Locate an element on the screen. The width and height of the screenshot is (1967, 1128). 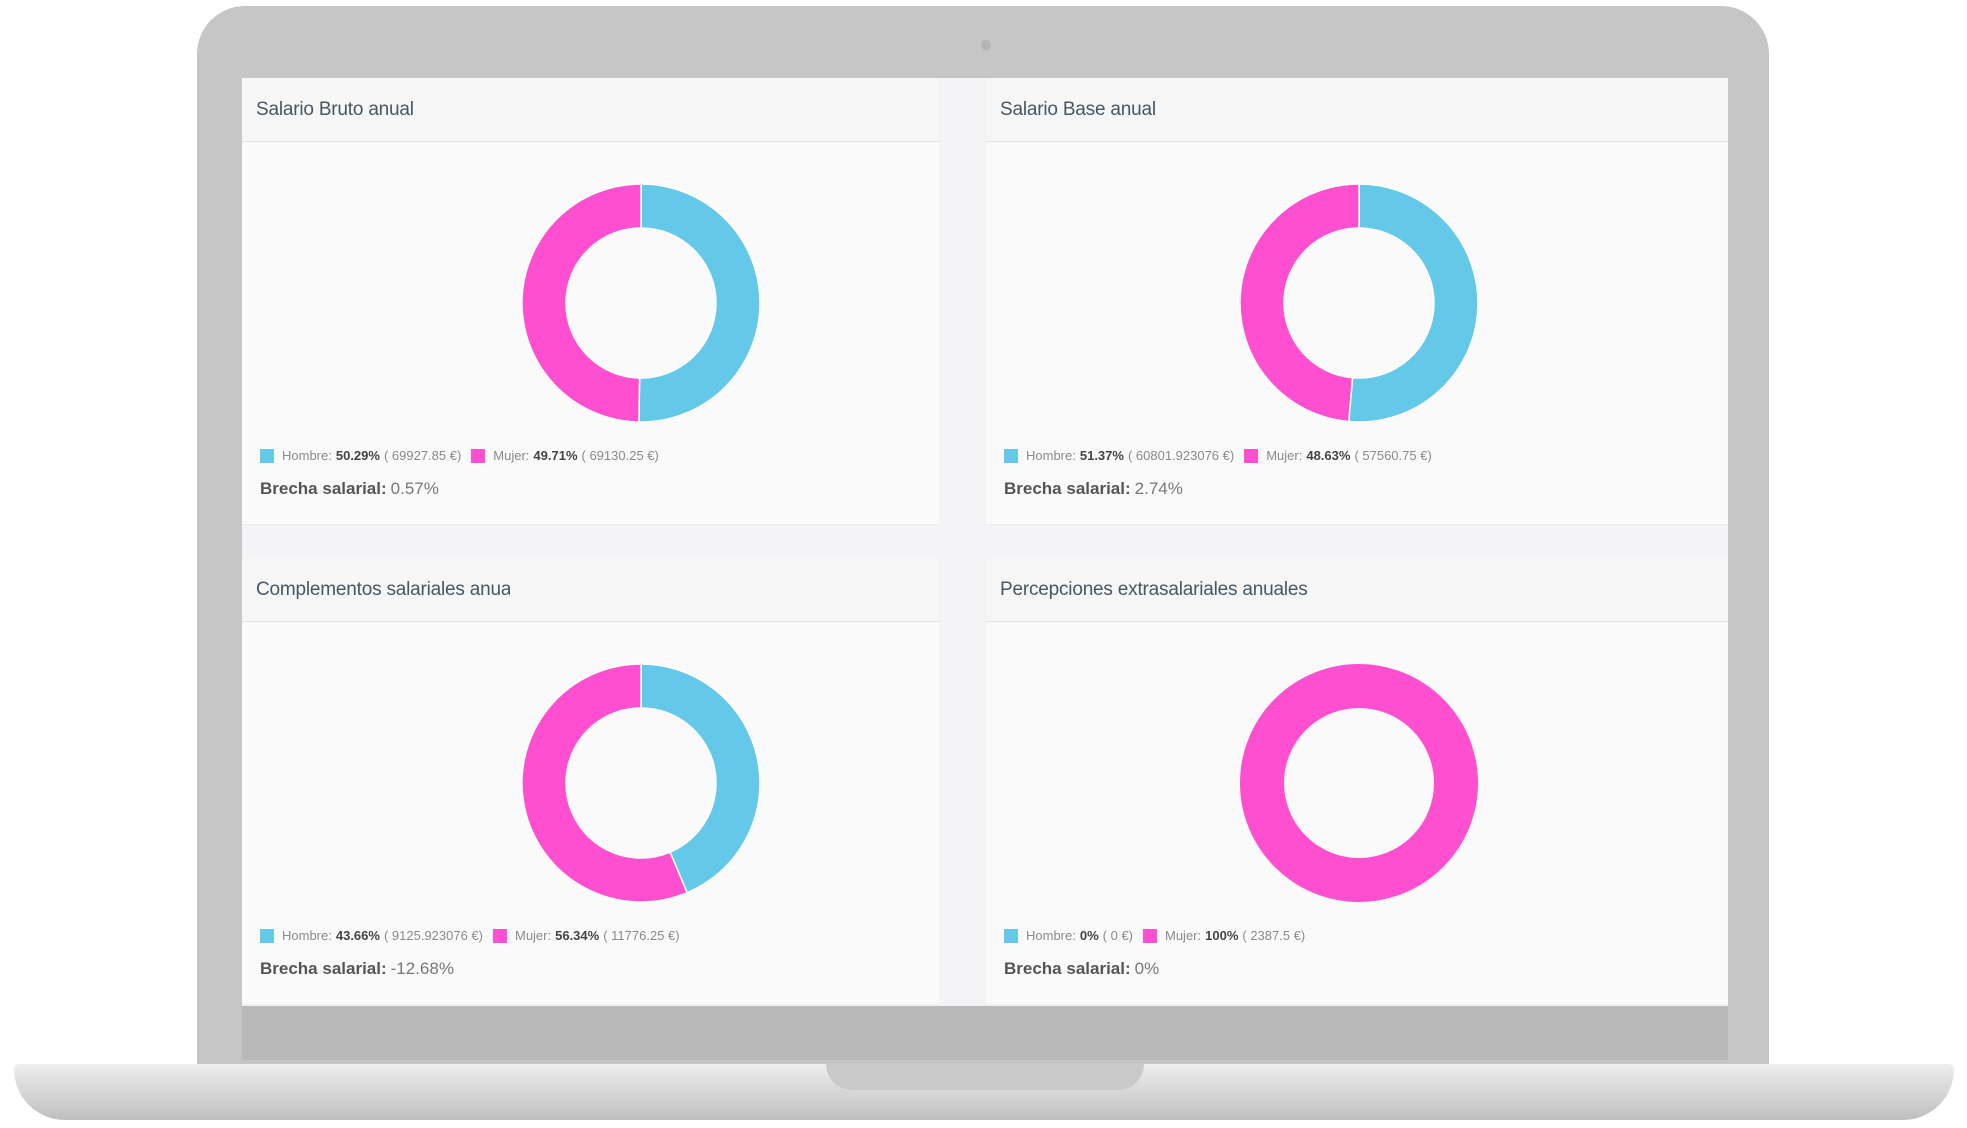
legend-pct-hombre: 51.37% is located at coordinates (1101, 455).